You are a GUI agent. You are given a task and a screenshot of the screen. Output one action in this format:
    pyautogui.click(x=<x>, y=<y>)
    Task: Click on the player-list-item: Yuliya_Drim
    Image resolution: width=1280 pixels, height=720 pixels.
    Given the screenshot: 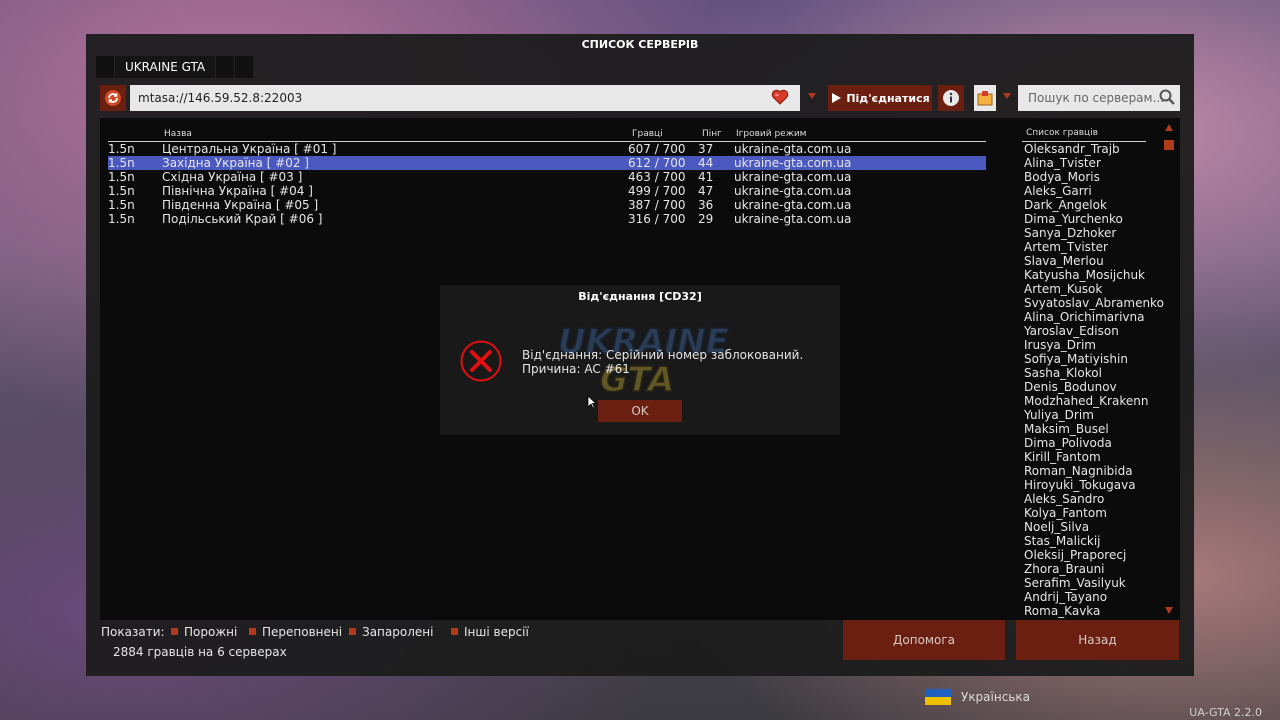 What is the action you would take?
    pyautogui.click(x=1094, y=415)
    